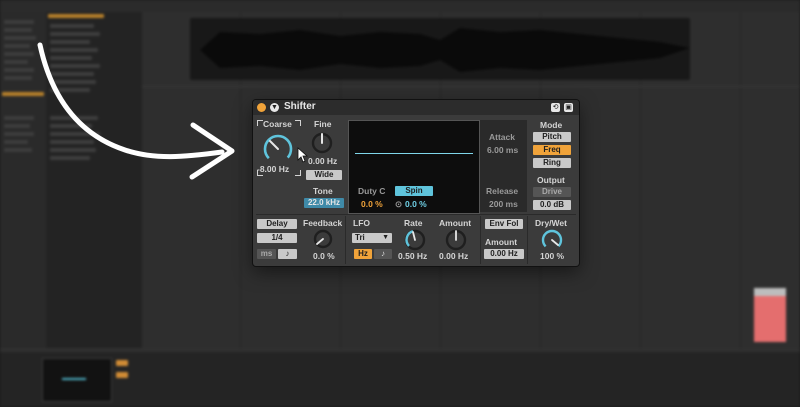 This screenshot has width=800, height=407. Describe the element at coordinates (552, 163) in the screenshot. I see `mode-ring-button: Ring` at that location.